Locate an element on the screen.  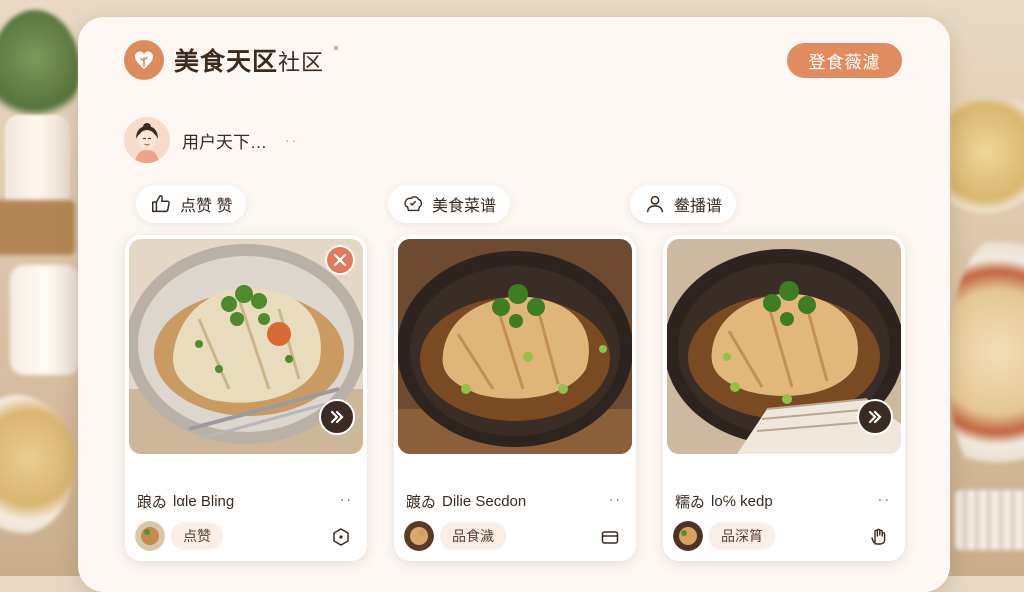
chip-broadcast-label: 鲞播谱 is located at coordinates (698, 206).